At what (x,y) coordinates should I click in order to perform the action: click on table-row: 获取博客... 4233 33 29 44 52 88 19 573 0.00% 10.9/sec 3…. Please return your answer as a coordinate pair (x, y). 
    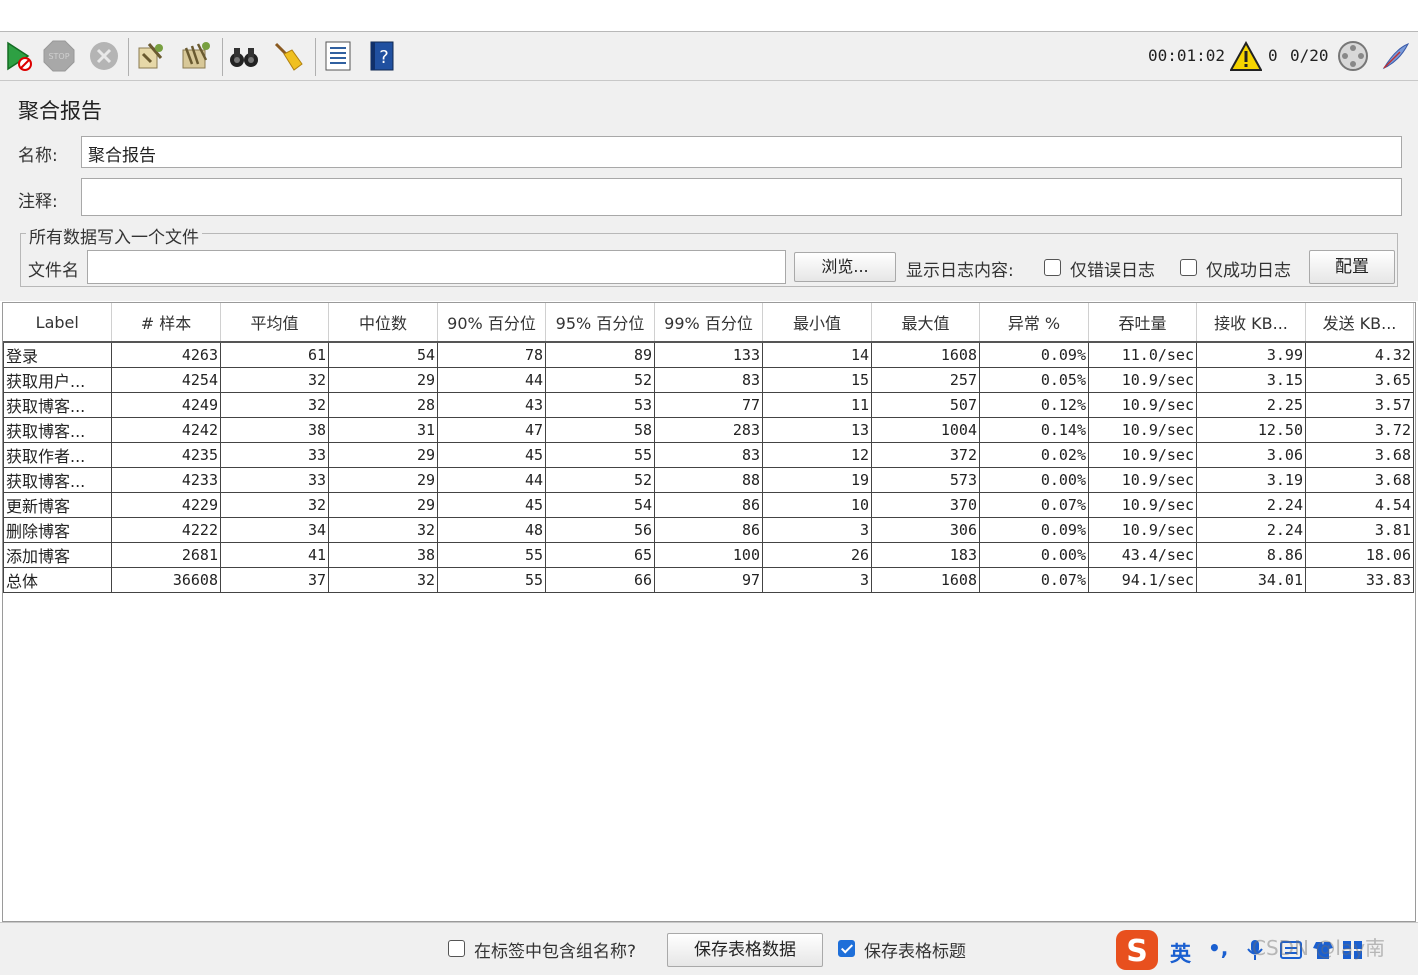
    Looking at the image, I should click on (708, 480).